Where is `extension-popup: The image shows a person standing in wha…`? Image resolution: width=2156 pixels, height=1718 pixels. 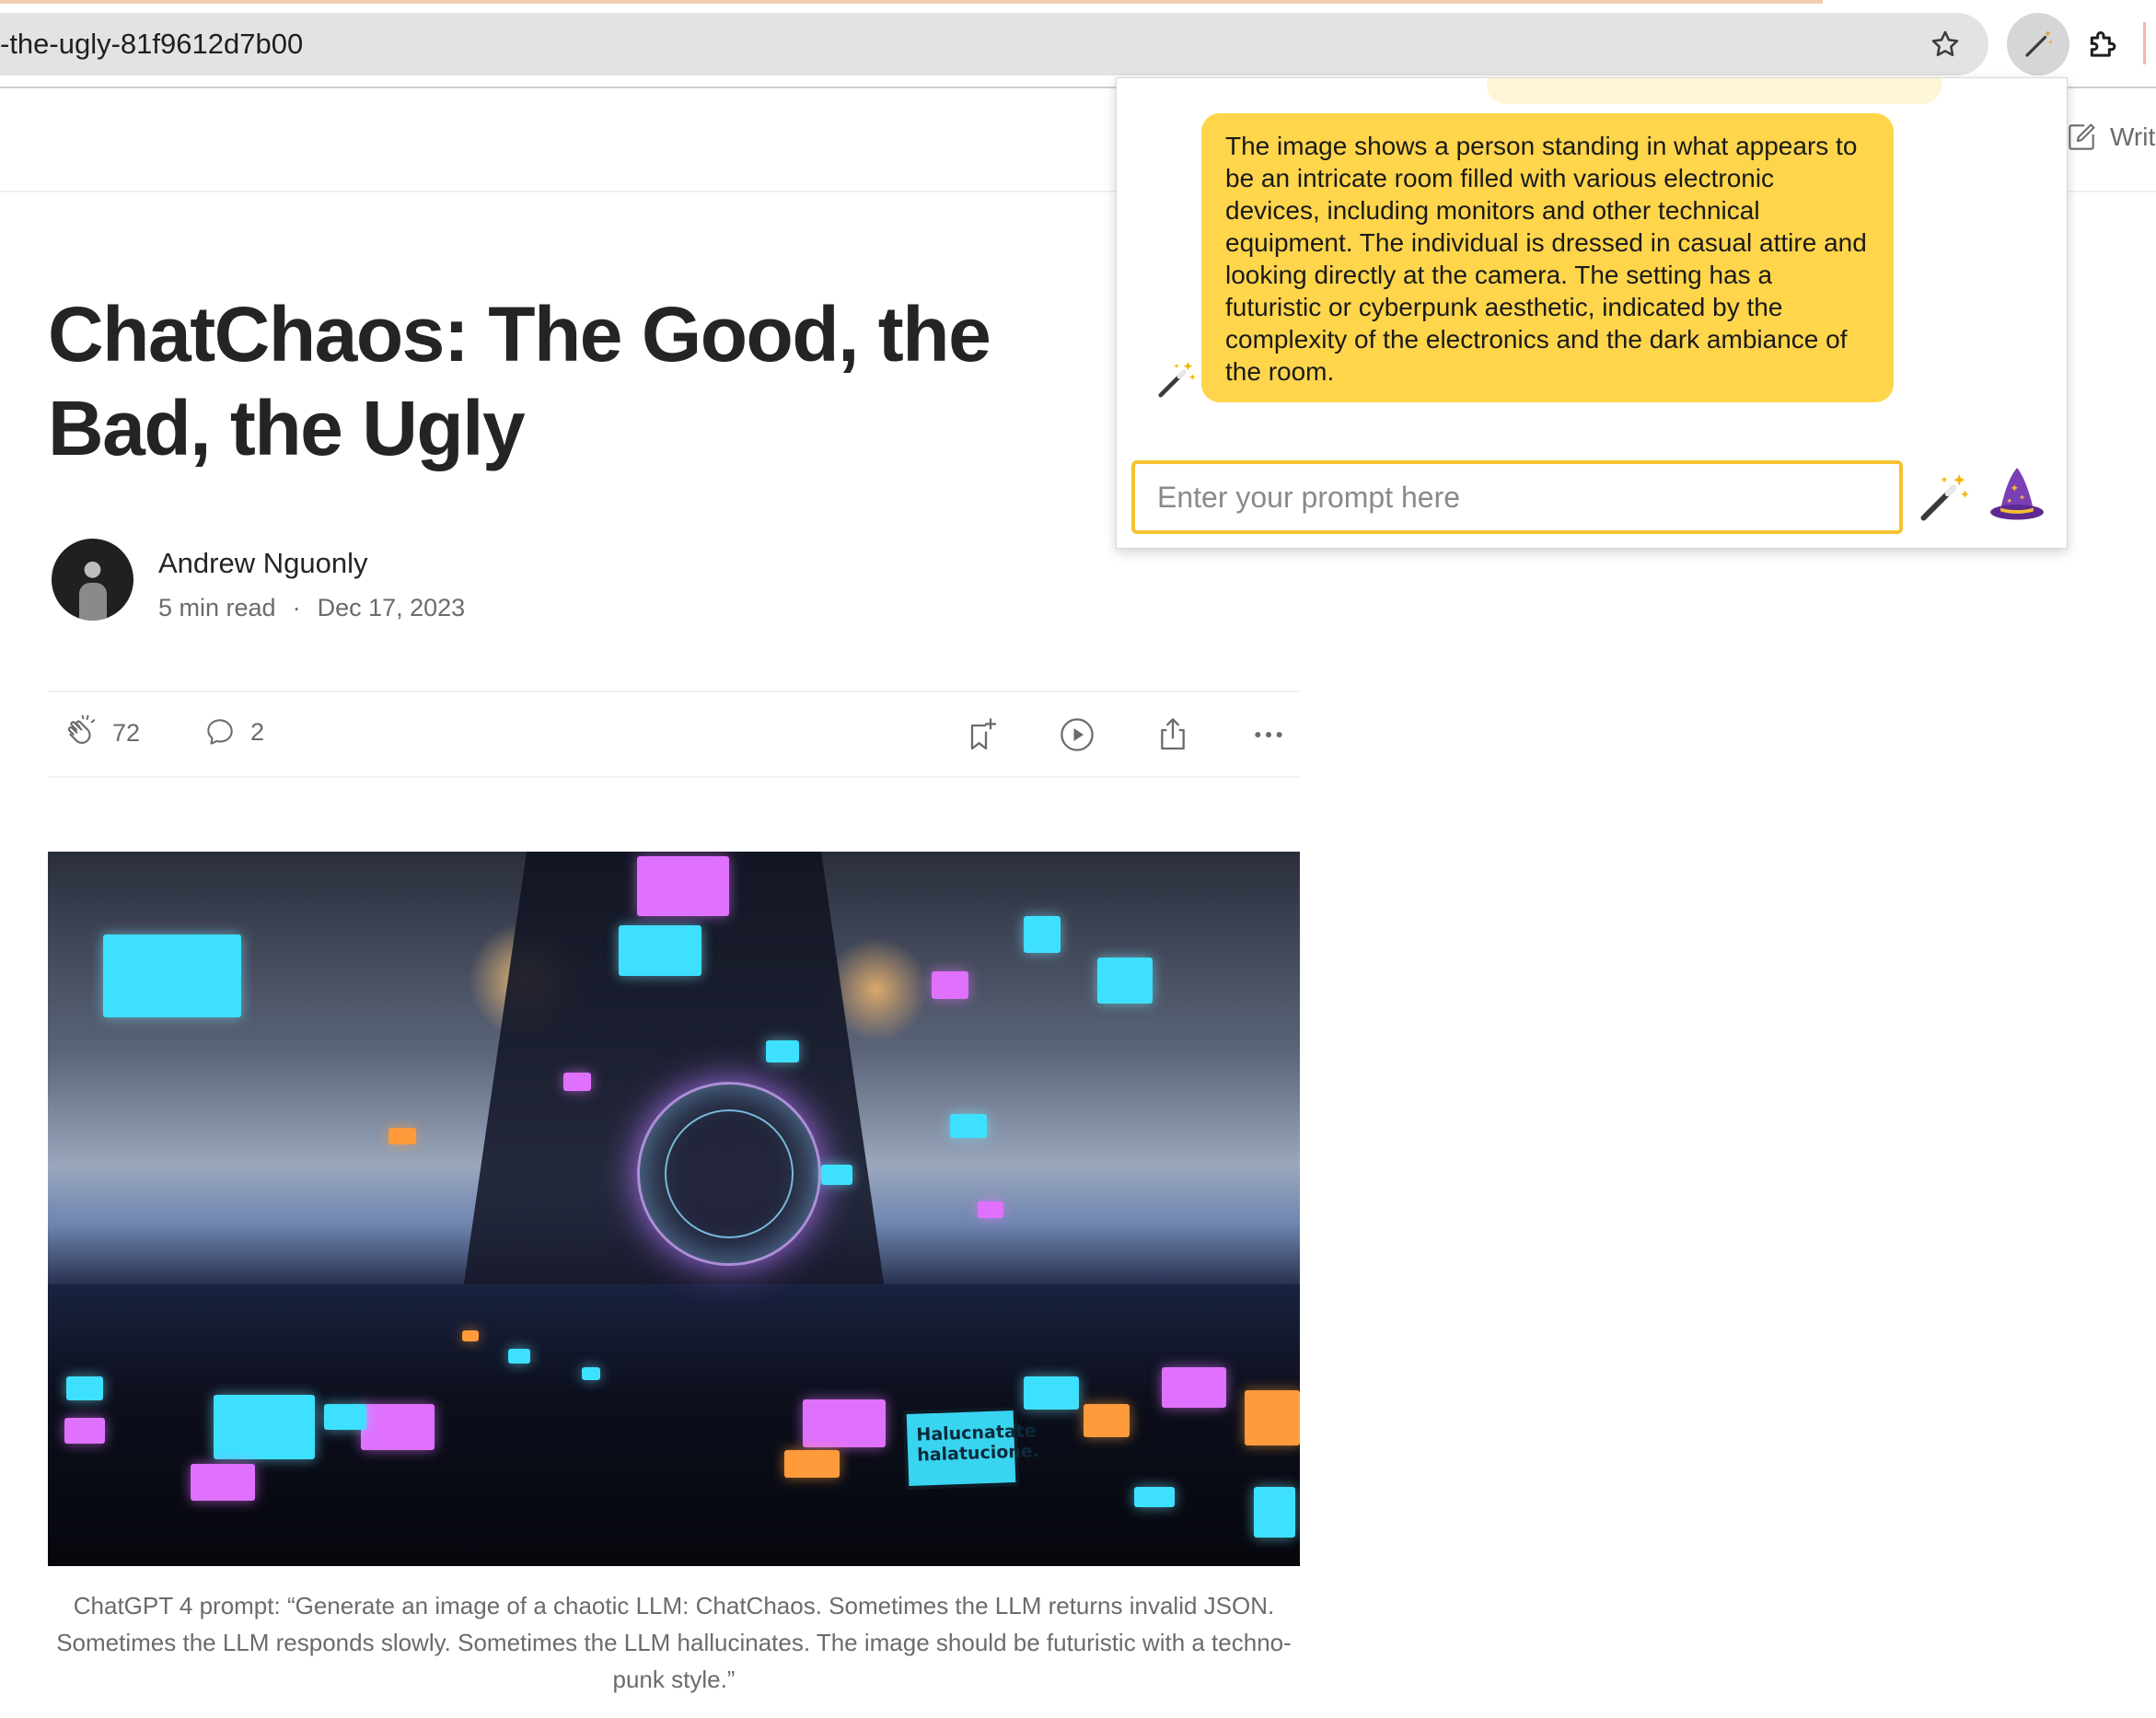 extension-popup: The image shows a person standing in wha… is located at coordinates (1592, 313).